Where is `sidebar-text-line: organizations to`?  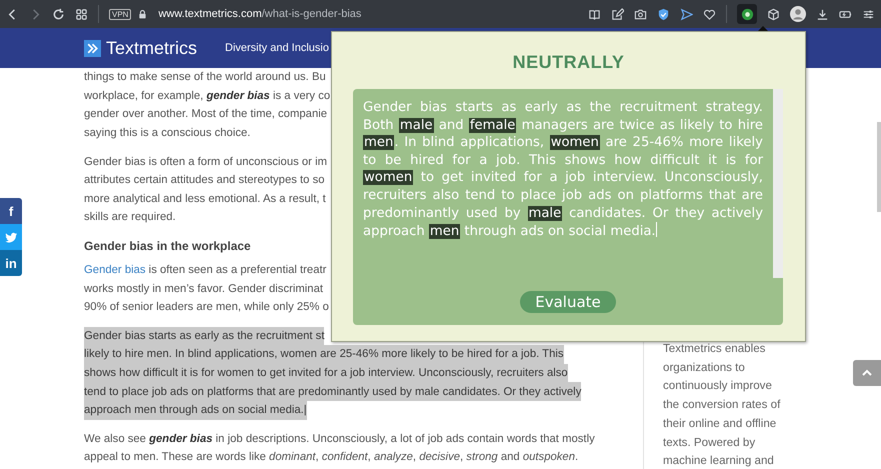 sidebar-text-line: organizations to is located at coordinates (704, 368).